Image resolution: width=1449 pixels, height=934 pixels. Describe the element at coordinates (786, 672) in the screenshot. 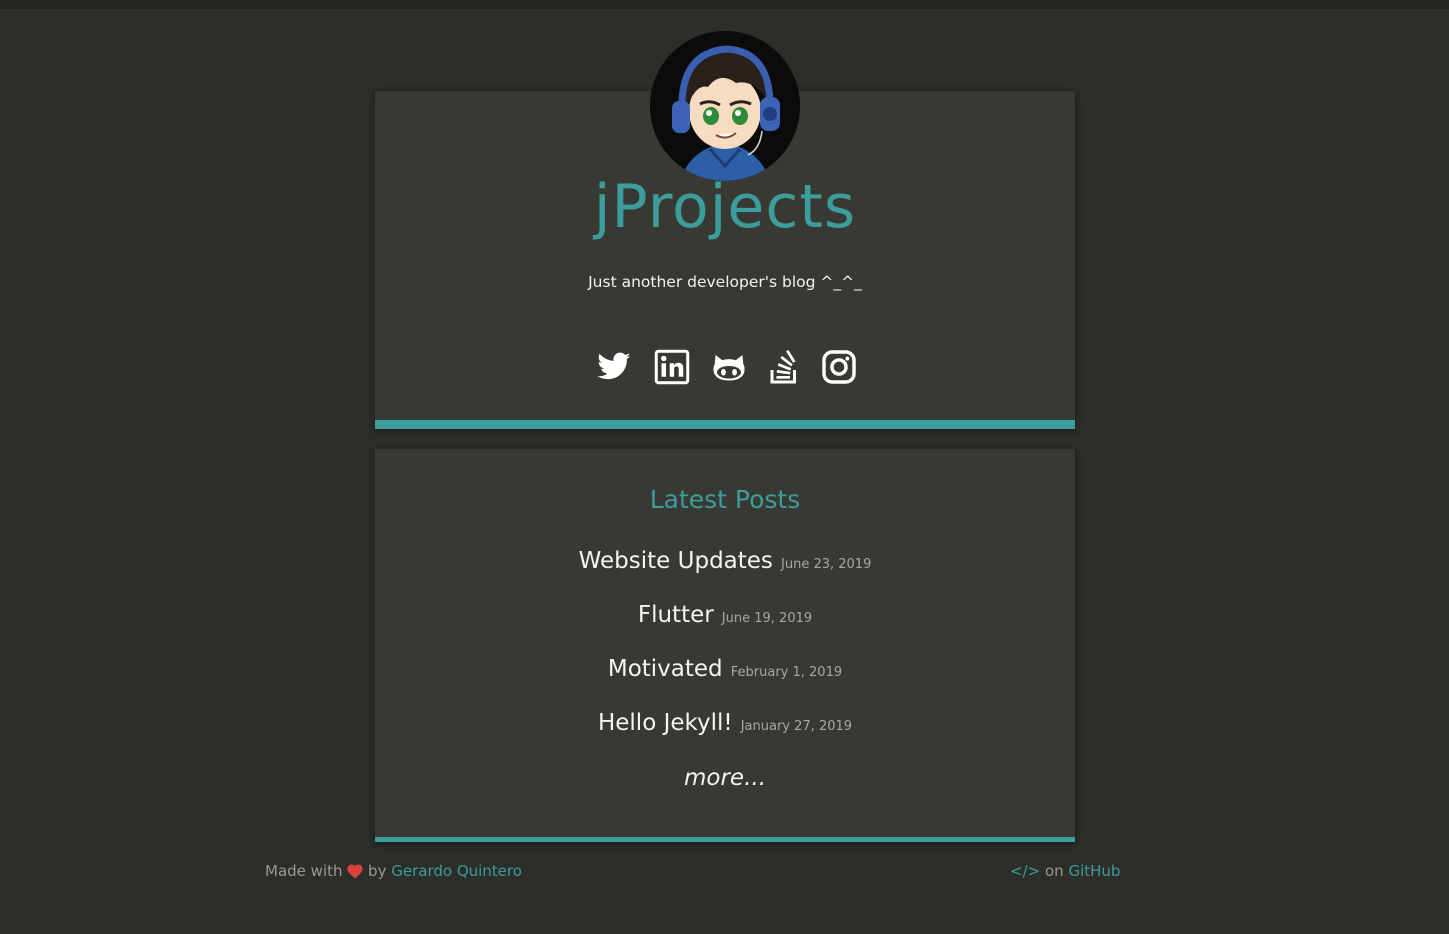

I see `post-date: February 1, 2019` at that location.